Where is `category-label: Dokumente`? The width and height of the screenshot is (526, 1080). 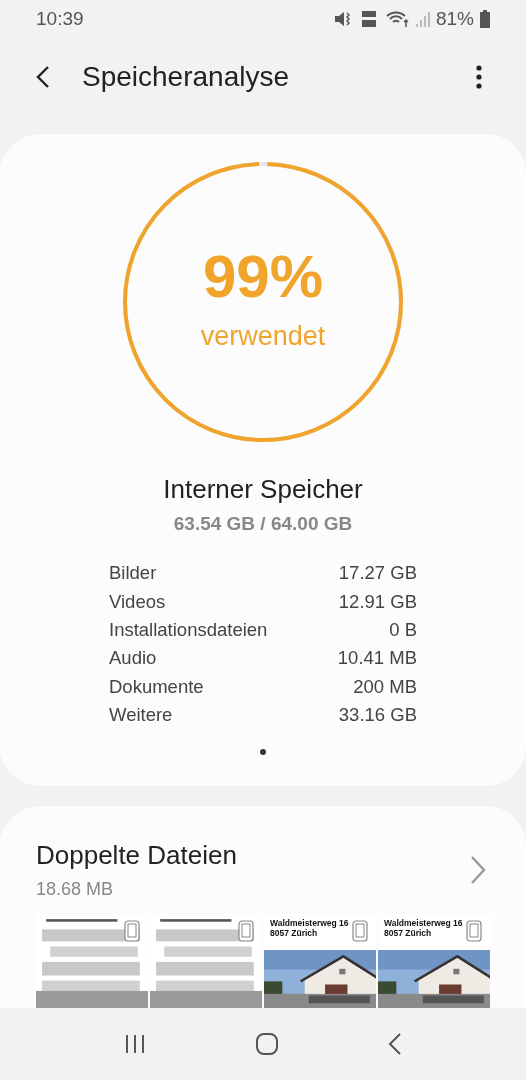 category-label: Dokumente is located at coordinates (156, 686).